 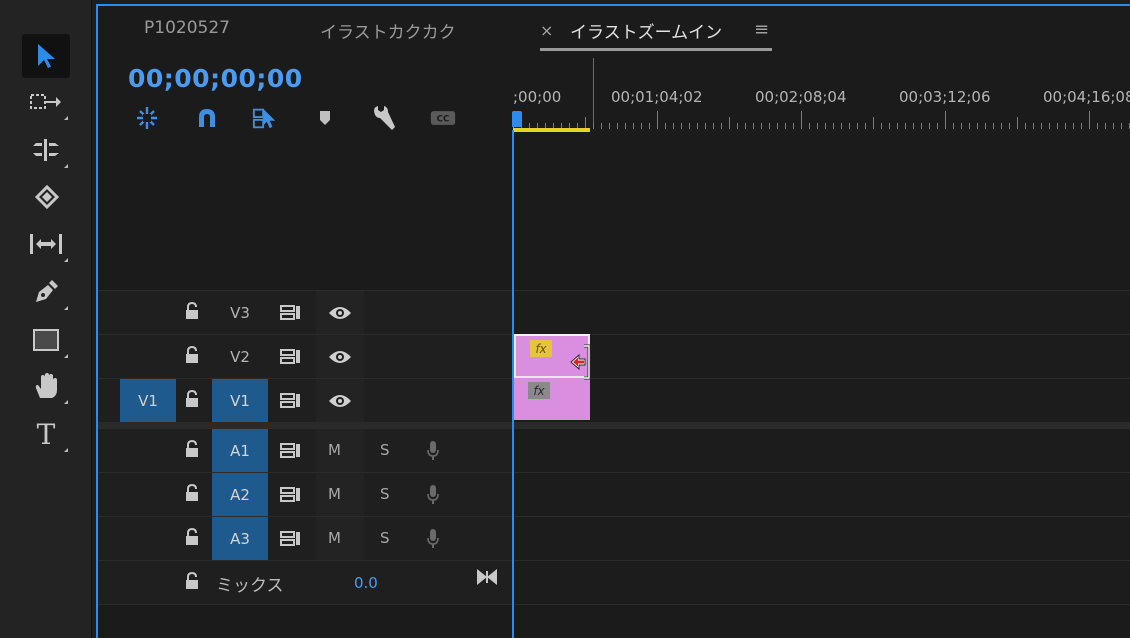 I want to click on add-marker-button, so click(x=325, y=118).